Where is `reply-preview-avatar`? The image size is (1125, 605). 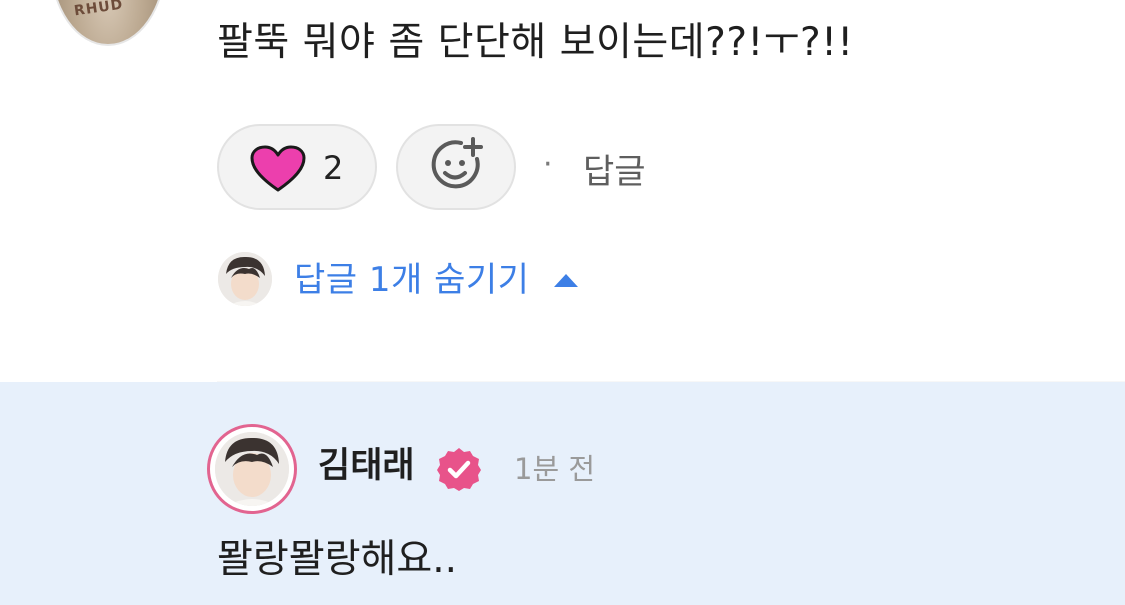 reply-preview-avatar is located at coordinates (245, 279).